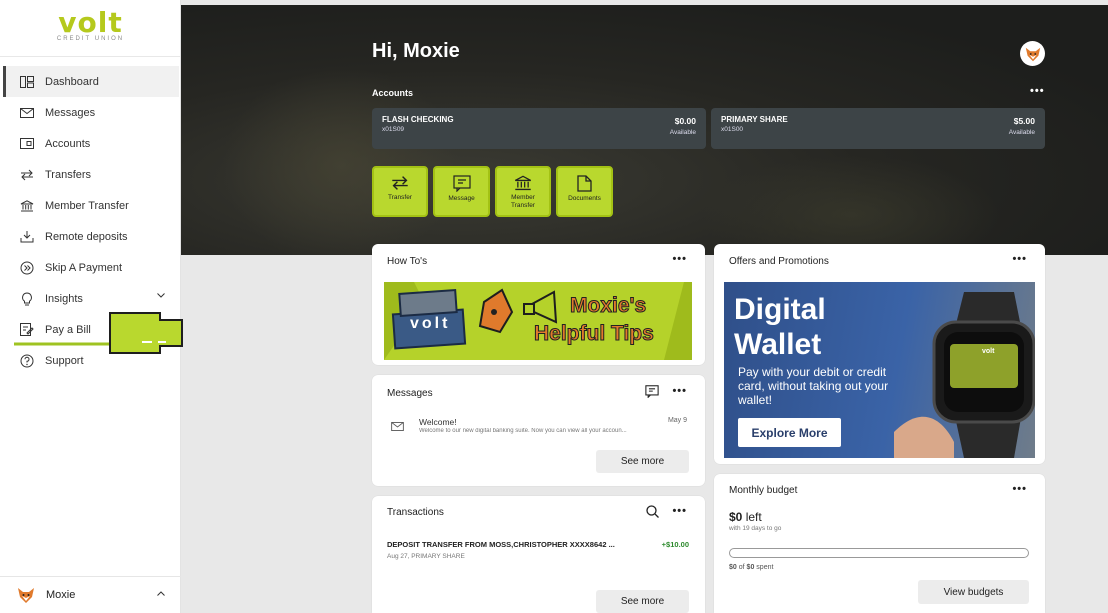 The image size is (1108, 613). Describe the element at coordinates (90, 594) in the screenshot. I see `user-menu: Moxie` at that location.